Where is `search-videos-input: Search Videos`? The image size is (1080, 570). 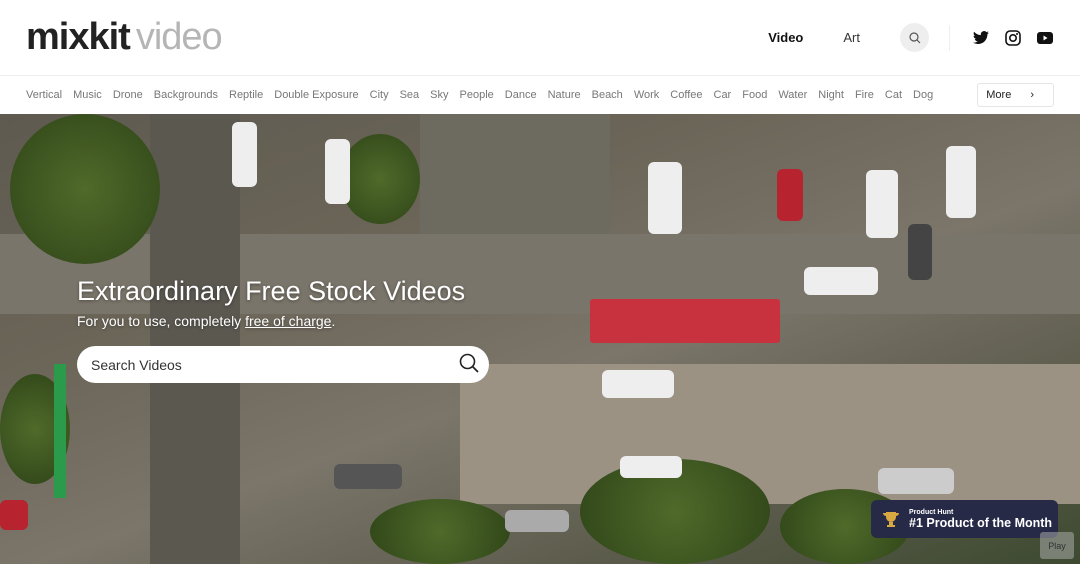
search-videos-input: Search Videos is located at coordinates (283, 364).